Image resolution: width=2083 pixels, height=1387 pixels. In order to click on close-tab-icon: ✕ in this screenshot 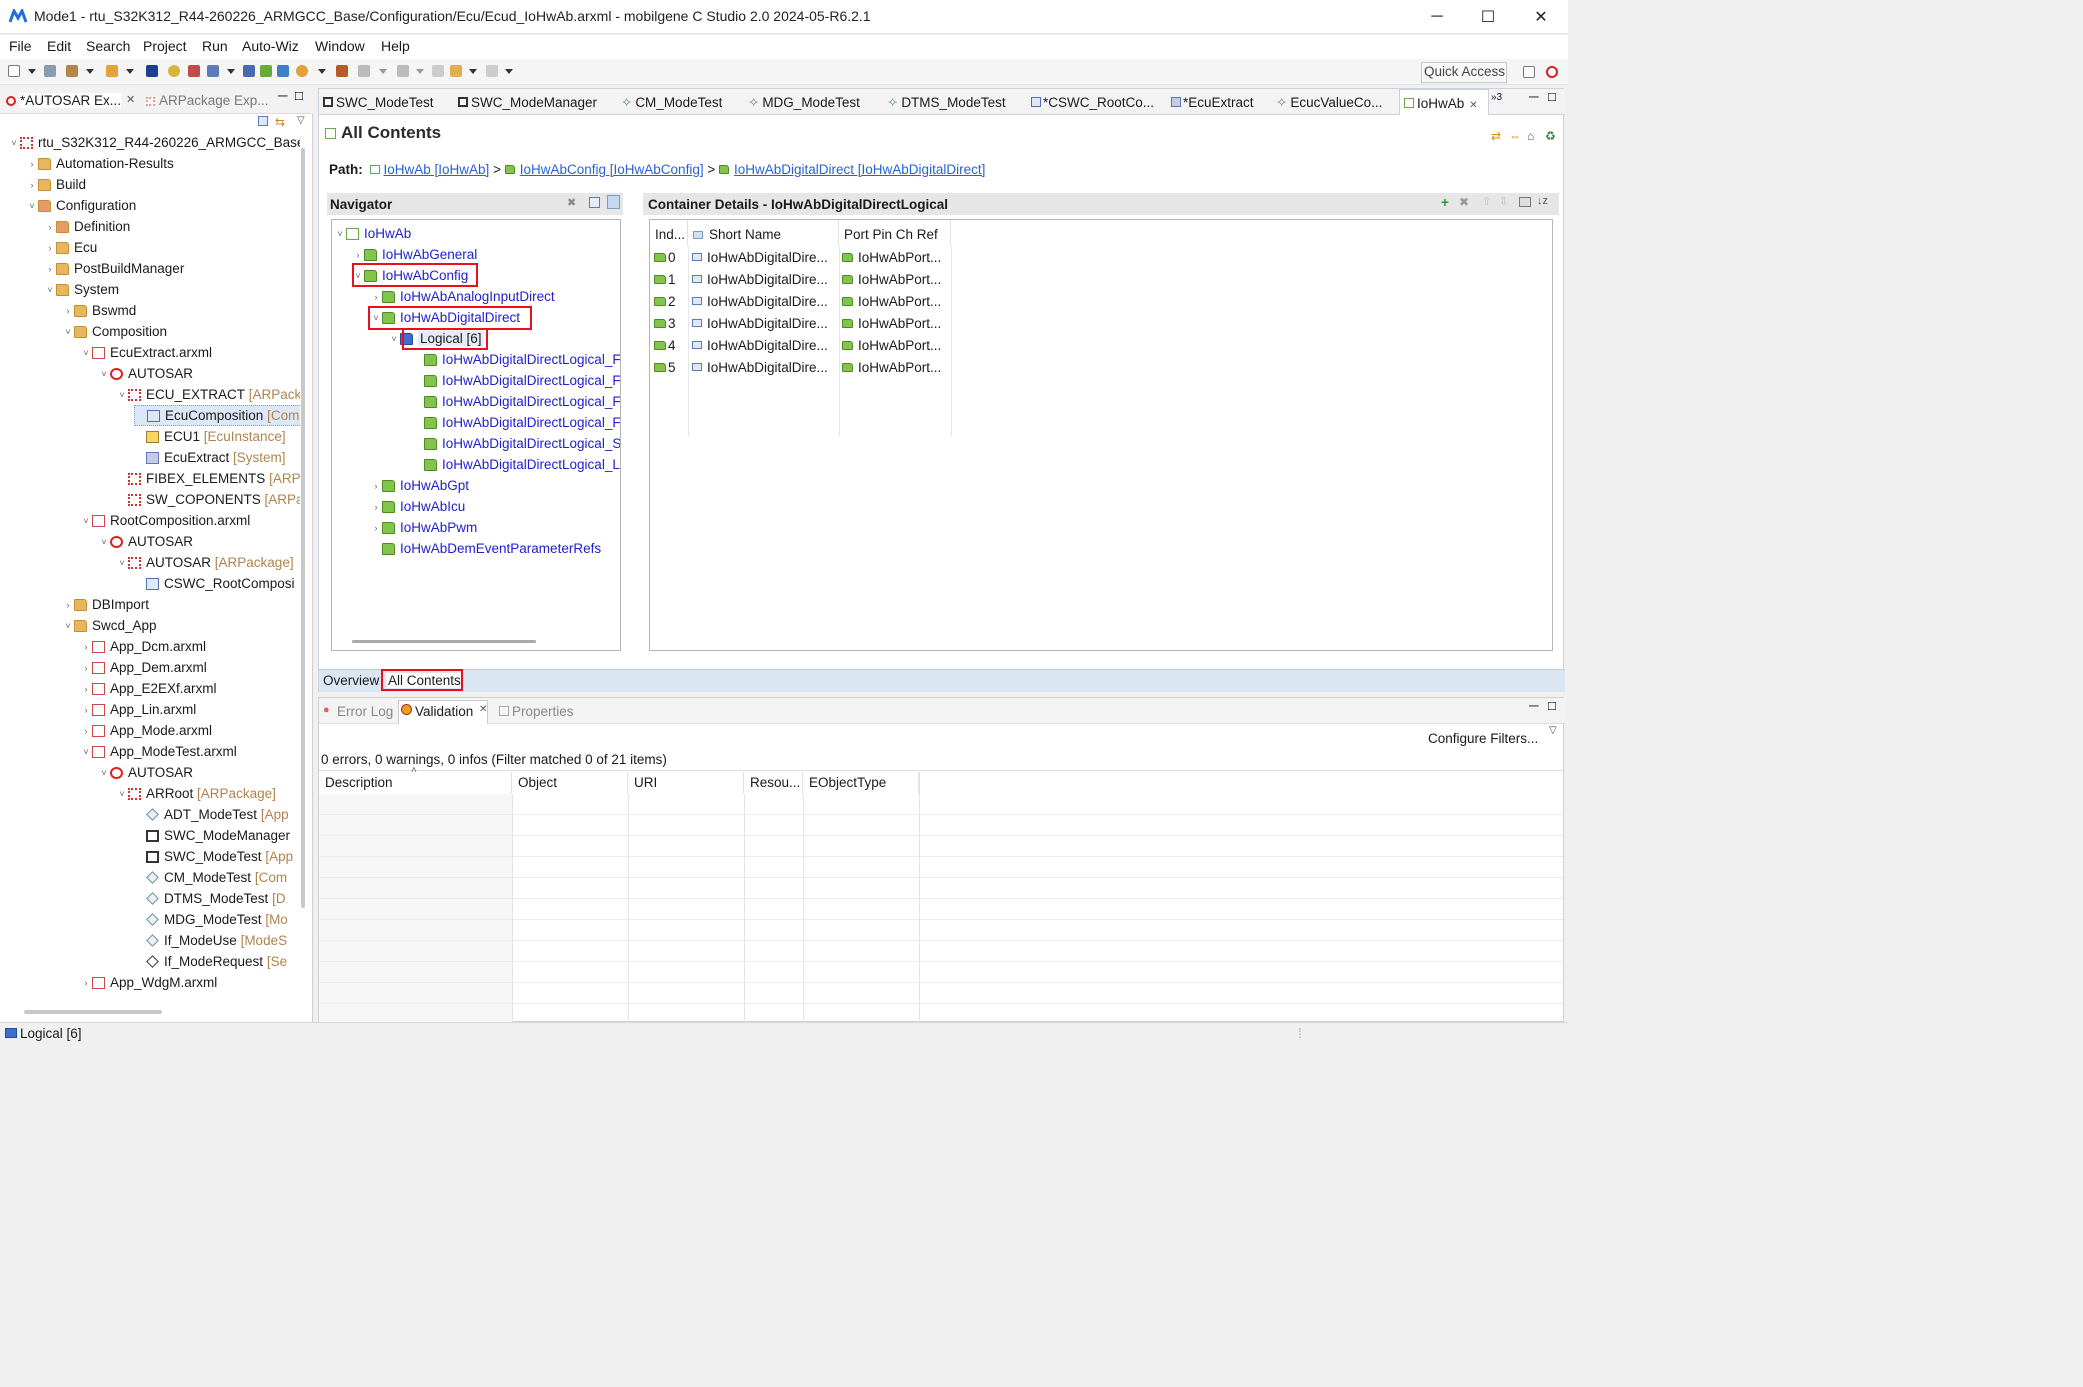, I will do `click(130, 99)`.